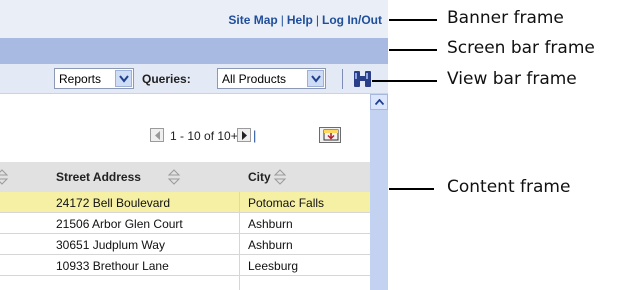 This screenshot has width=635, height=290. What do you see at coordinates (185, 202) in the screenshot?
I see `table-row: 24172 Bell Boulevard Potomac Falls` at bounding box center [185, 202].